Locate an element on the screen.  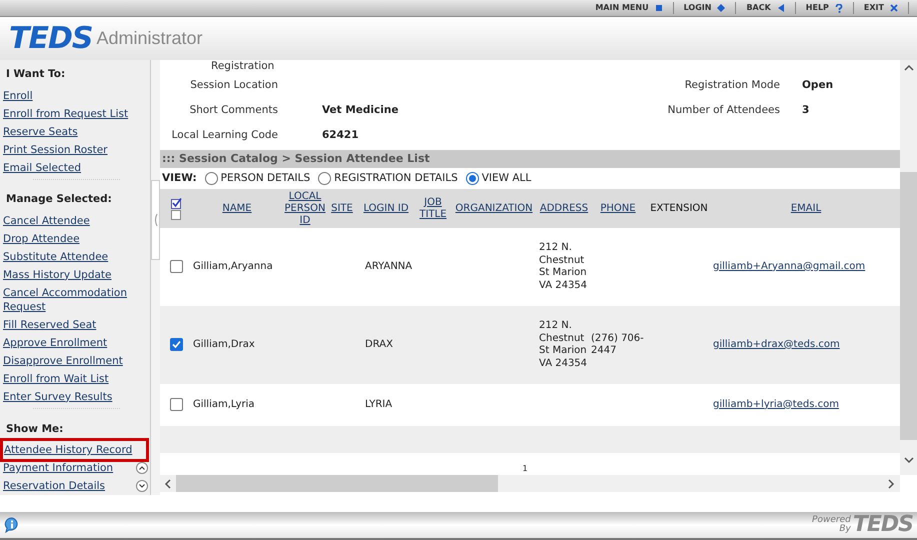
scroll-left-icon is located at coordinates (168, 483).